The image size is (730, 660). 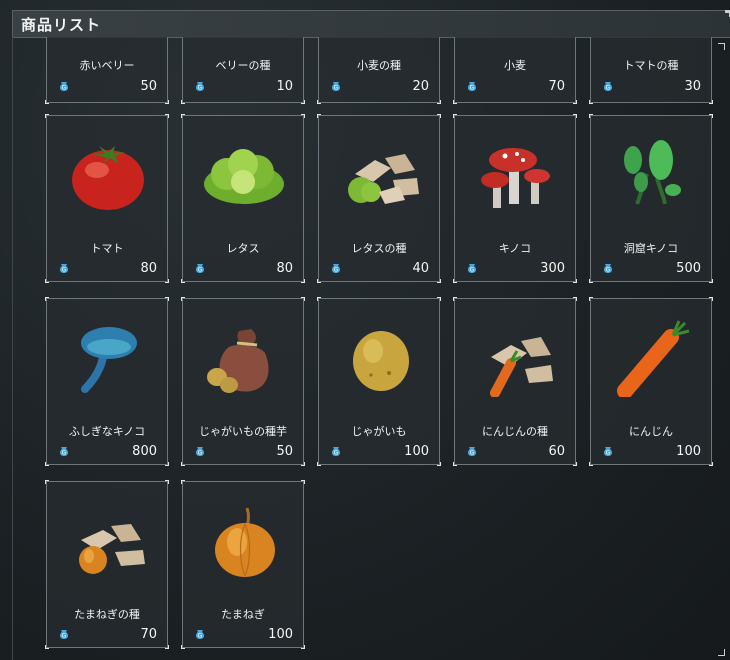 What do you see at coordinates (653, 358) in the screenshot?
I see `carrot-icon` at bounding box center [653, 358].